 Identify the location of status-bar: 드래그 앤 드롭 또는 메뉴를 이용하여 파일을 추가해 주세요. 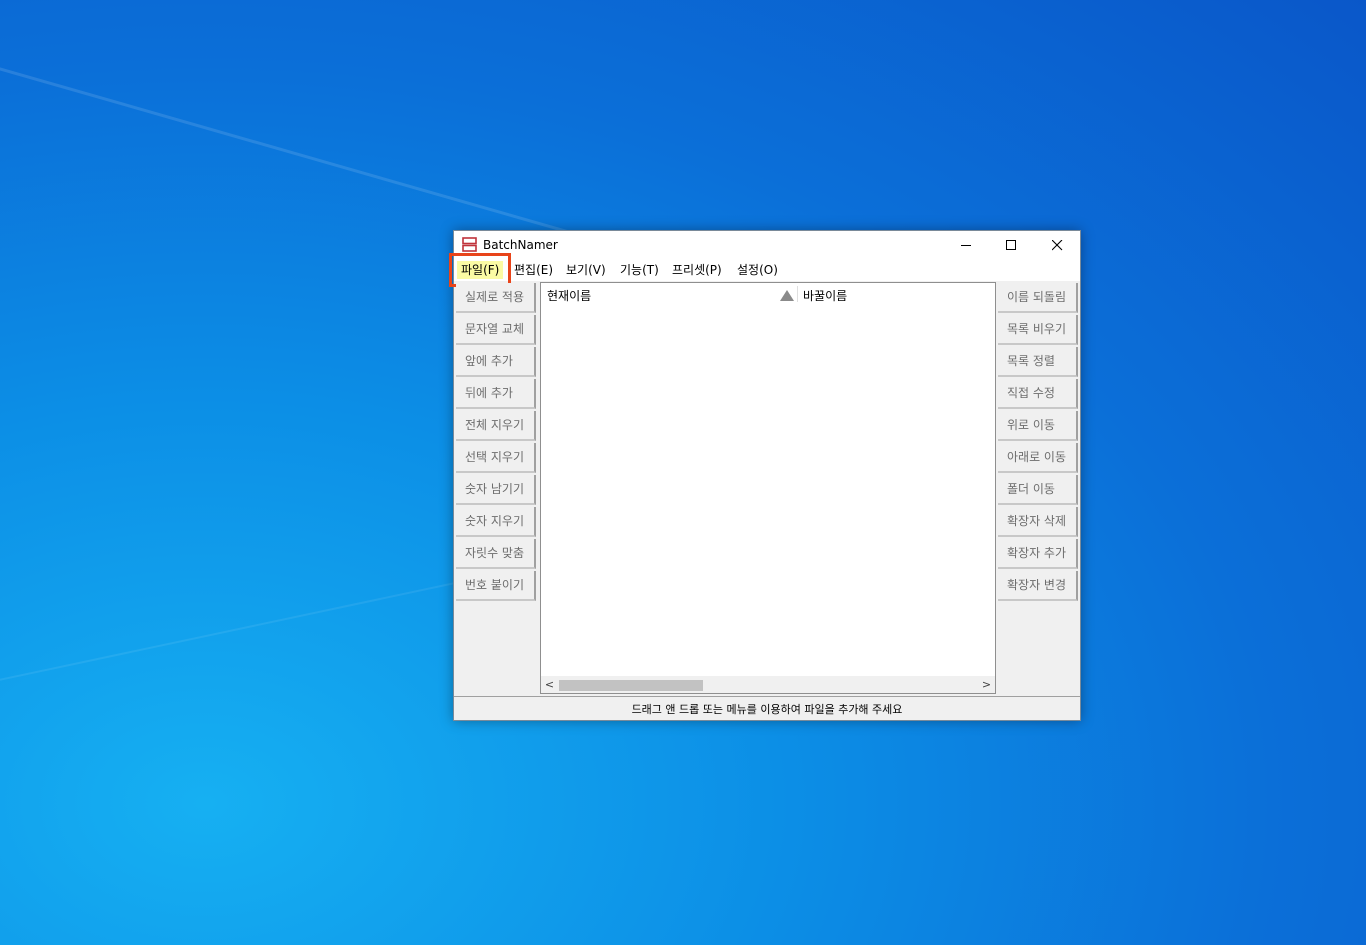
(767, 708).